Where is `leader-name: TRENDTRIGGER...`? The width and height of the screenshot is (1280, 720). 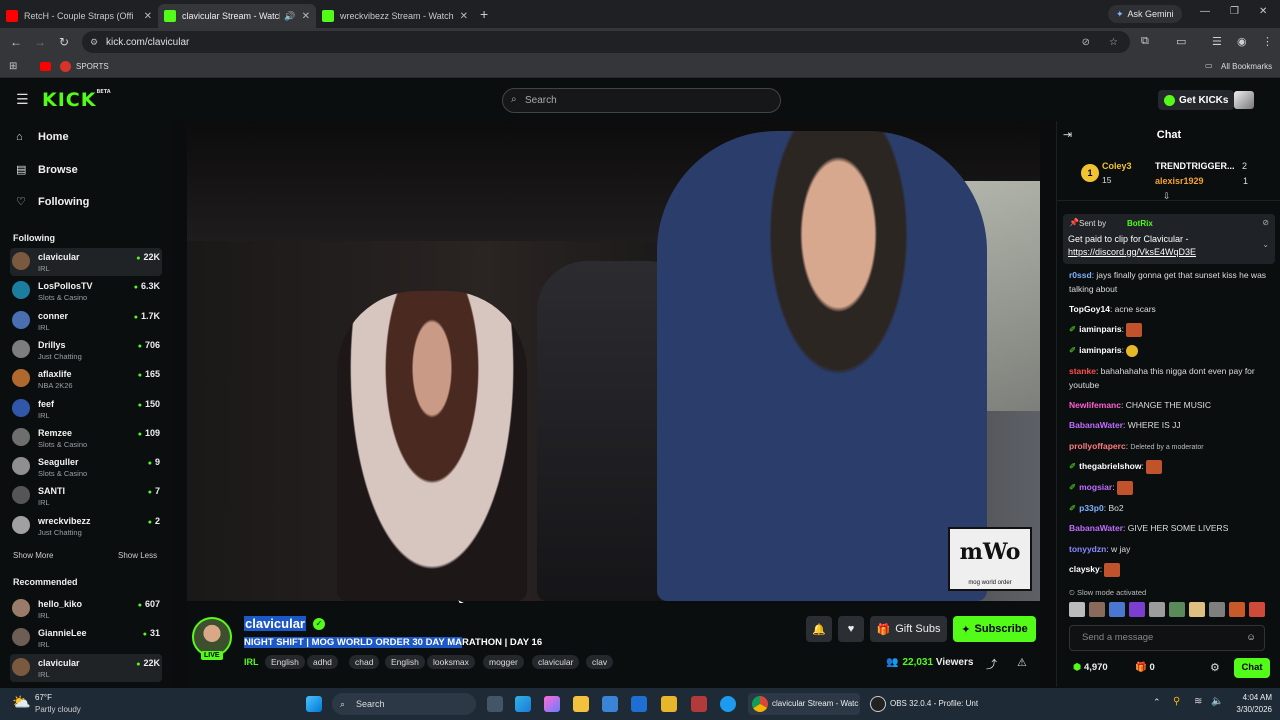
leader-name: TRENDTRIGGER... is located at coordinates (1195, 166).